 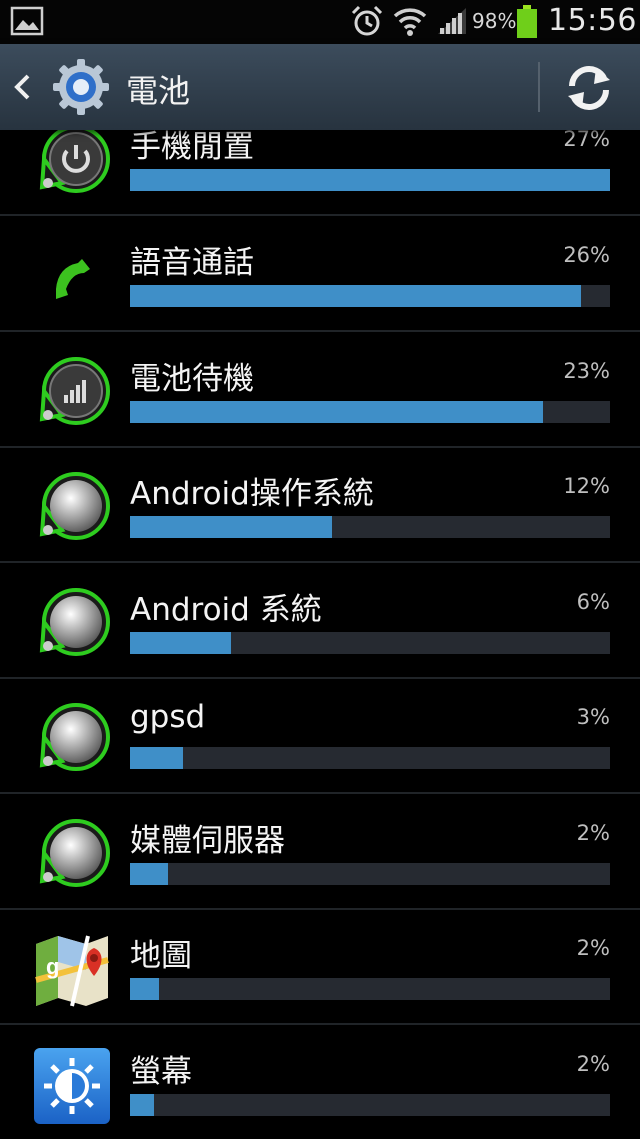 What do you see at coordinates (410, 22) in the screenshot?
I see `wifi-icon` at bounding box center [410, 22].